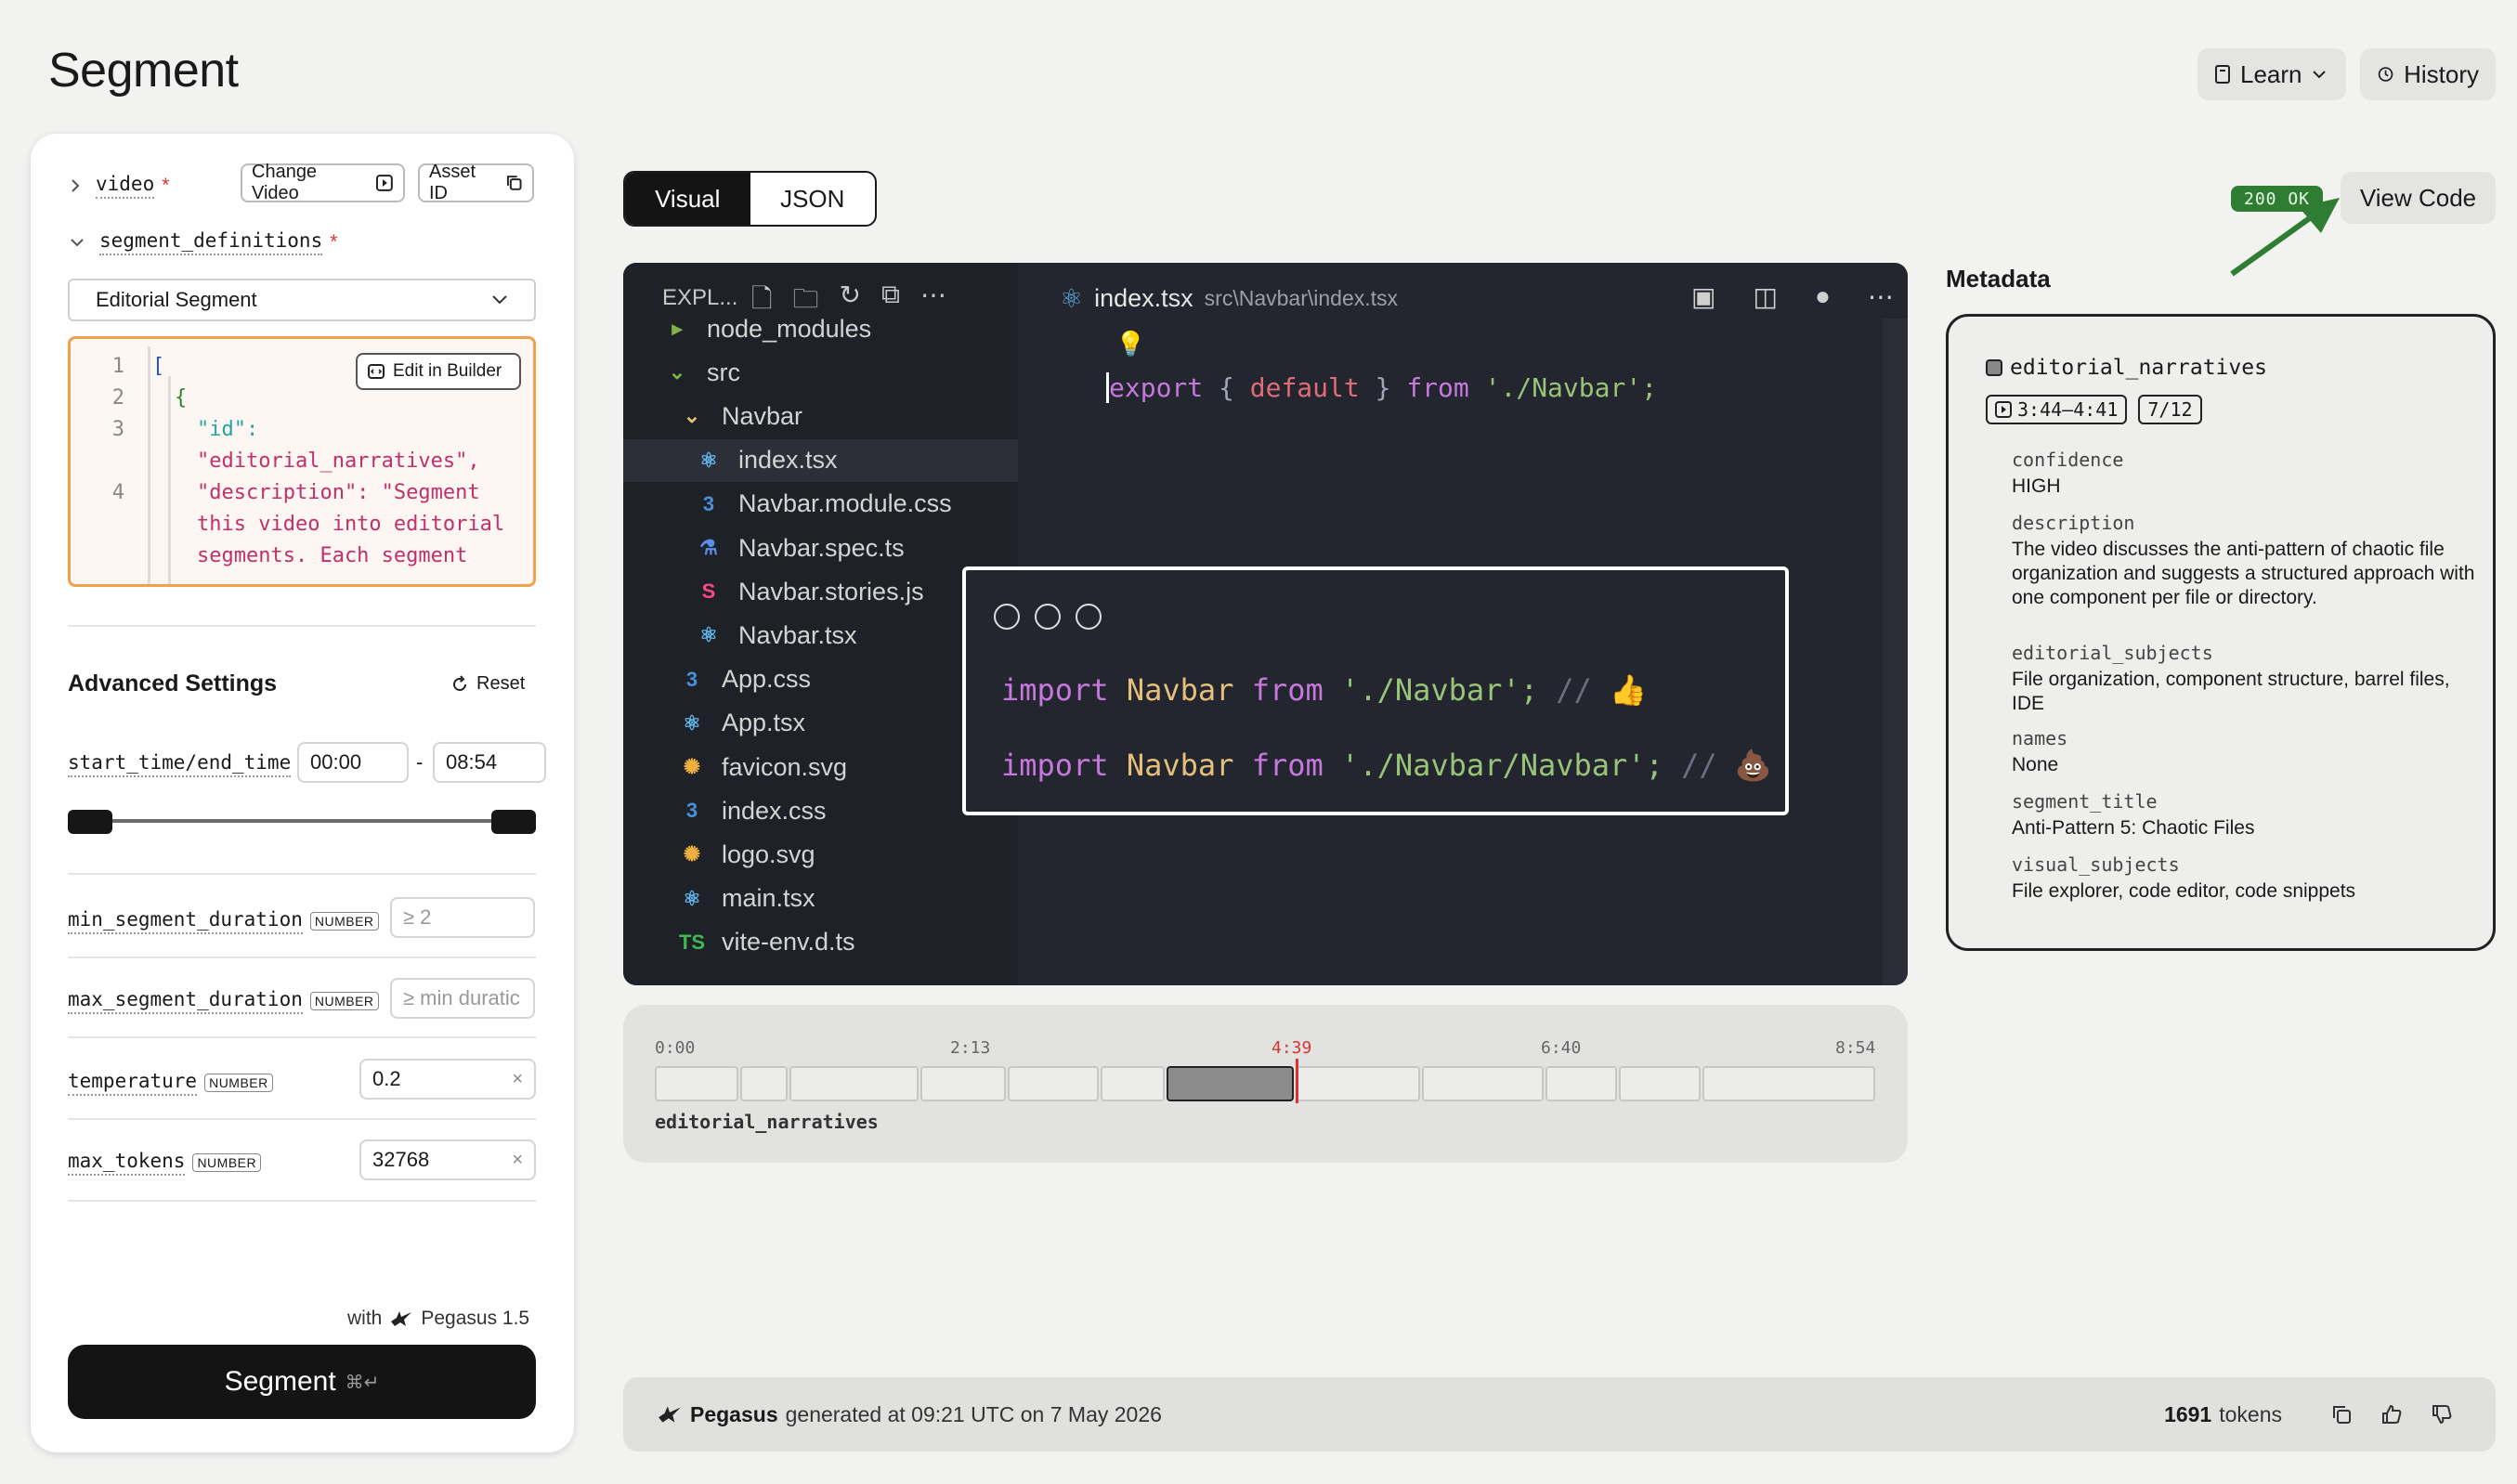  I want to click on advanced-settings-title: Advanced Settings, so click(173, 683).